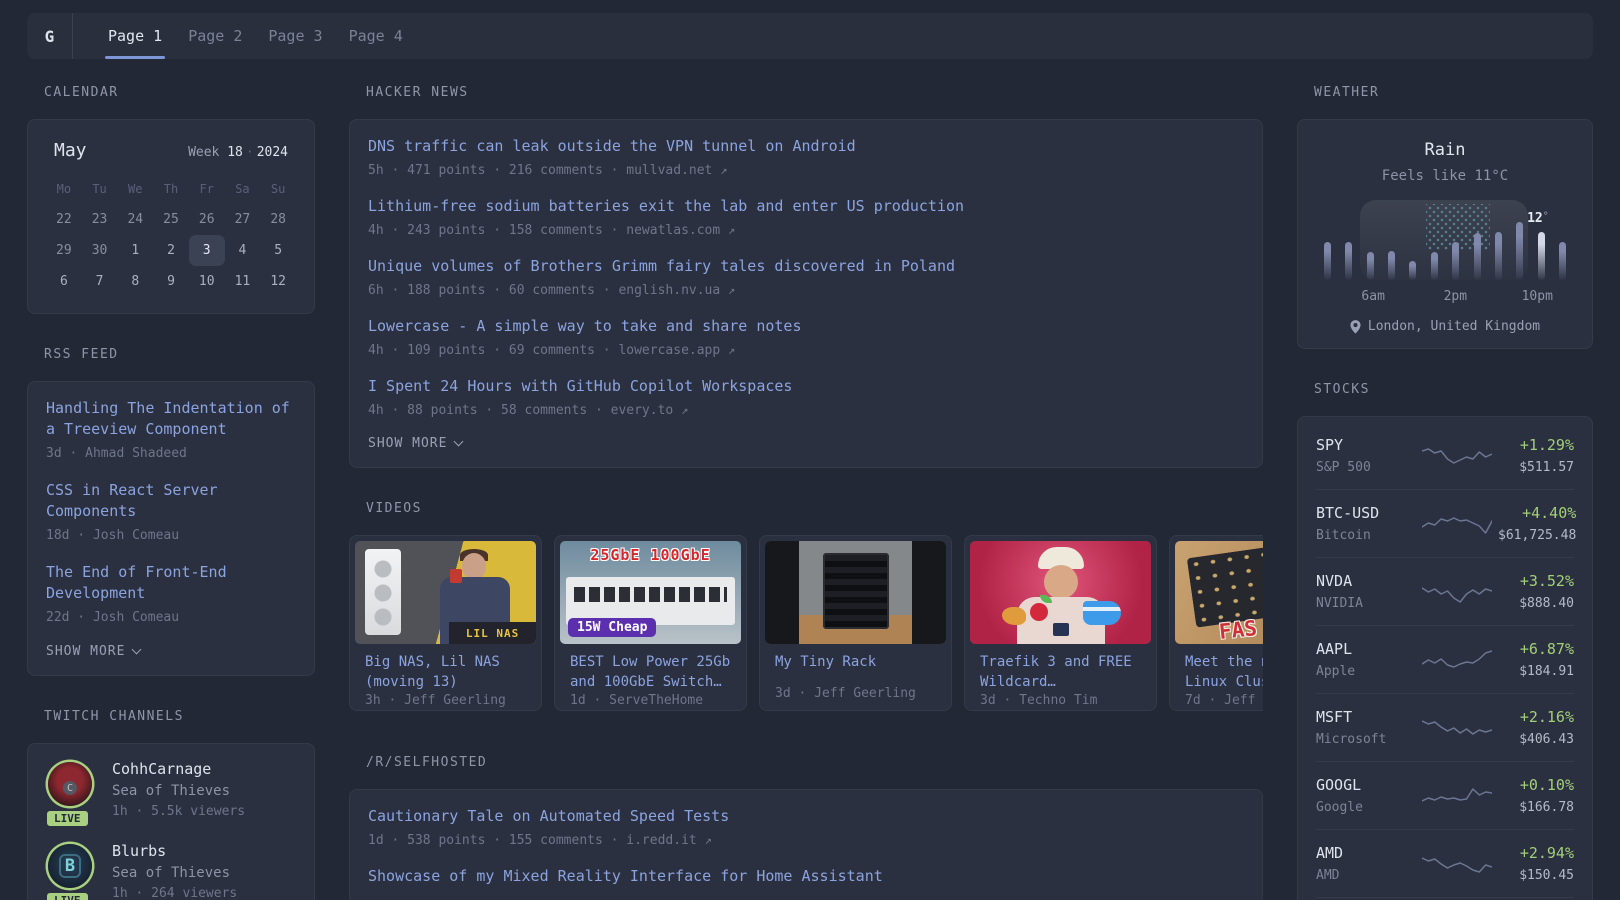  What do you see at coordinates (171, 188) in the screenshot?
I see `weekday-header: Th` at bounding box center [171, 188].